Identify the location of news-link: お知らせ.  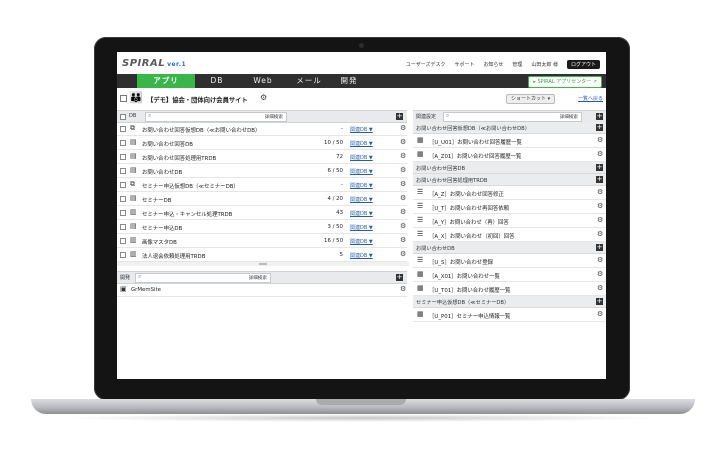
(493, 64).